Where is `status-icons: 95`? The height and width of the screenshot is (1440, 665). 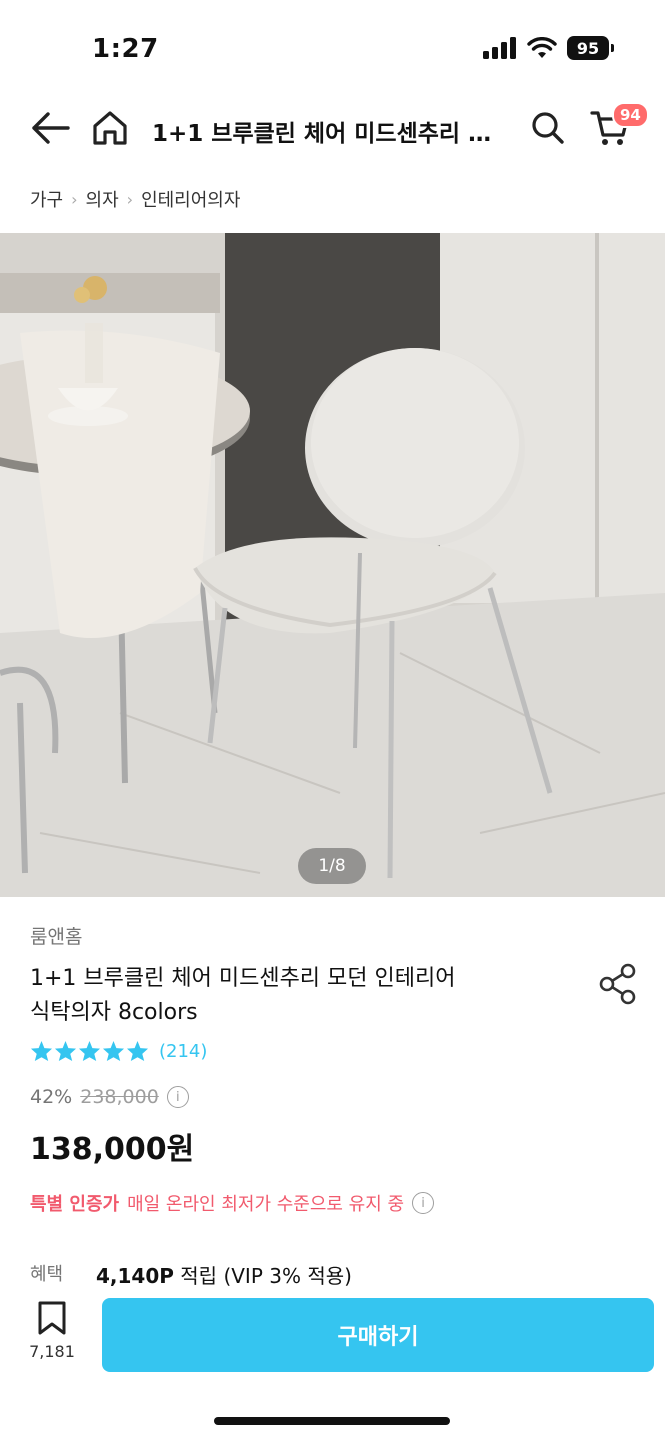 status-icons: 95 is located at coordinates (548, 48).